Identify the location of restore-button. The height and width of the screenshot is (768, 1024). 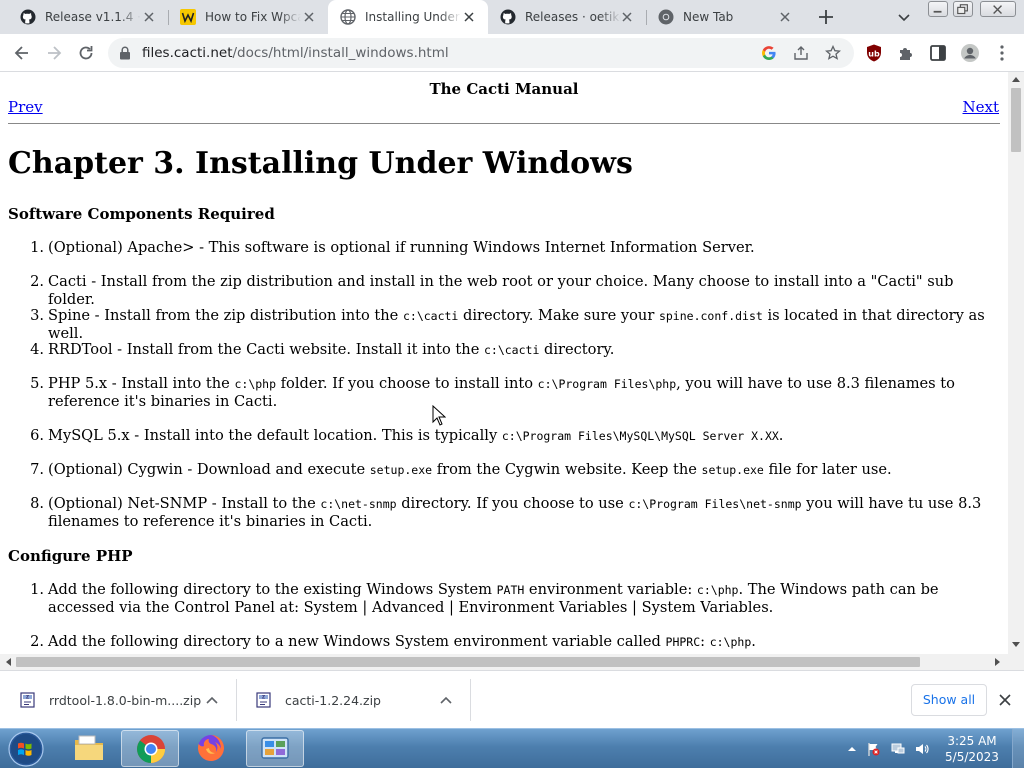
(963, 9).